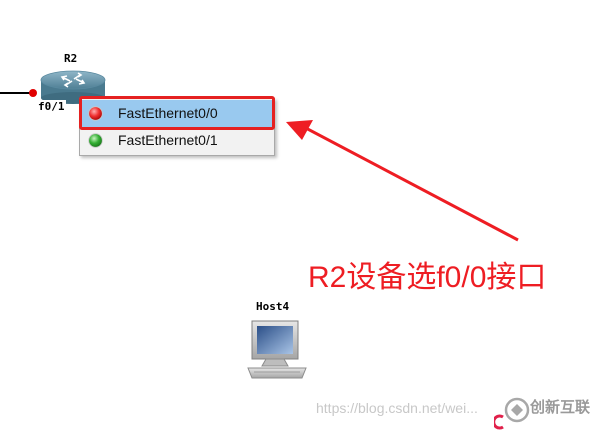  I want to click on annotation-text: R2设备选f0/0接口, so click(427, 277).